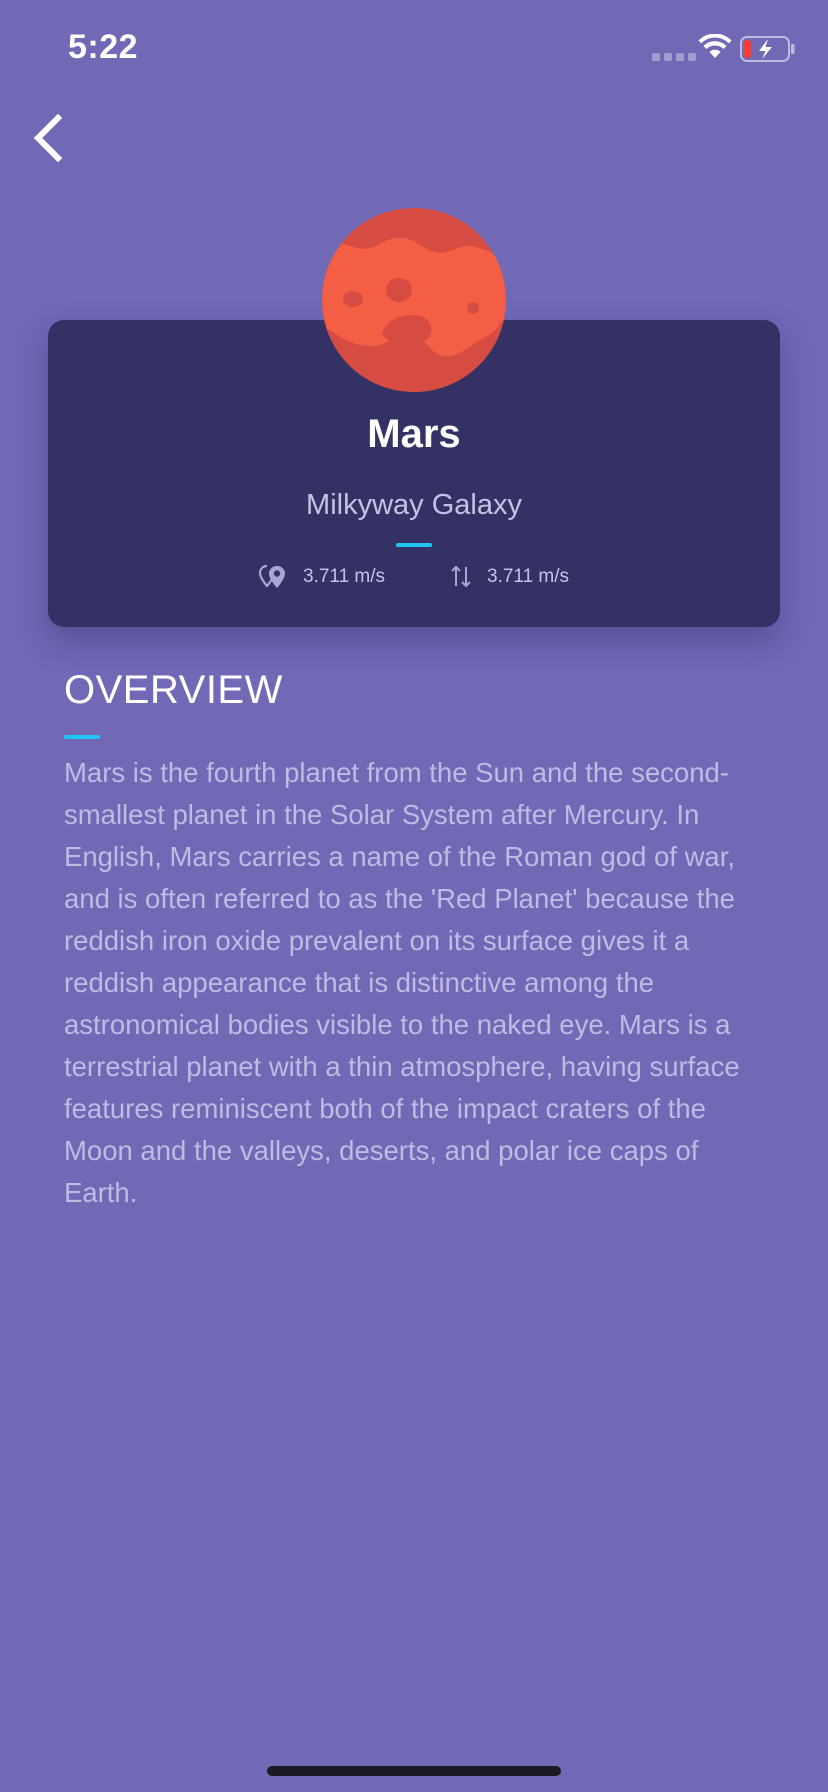 The width and height of the screenshot is (828, 1792). Describe the element at coordinates (414, 50) in the screenshot. I see `status-bar: 5:22` at that location.